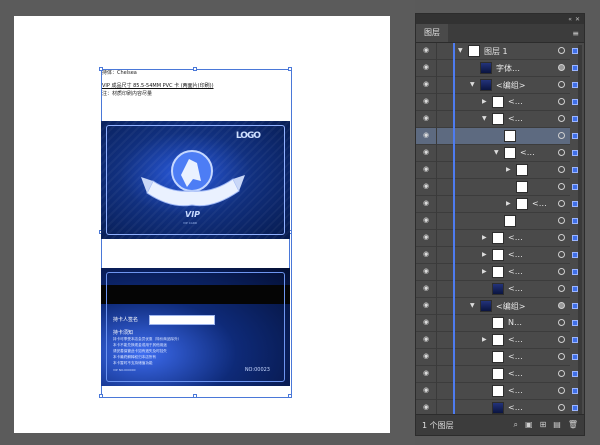 The height and width of the screenshot is (445, 600). Describe the element at coordinates (580, 230) in the screenshot. I see `layers-scrollbar` at that location.